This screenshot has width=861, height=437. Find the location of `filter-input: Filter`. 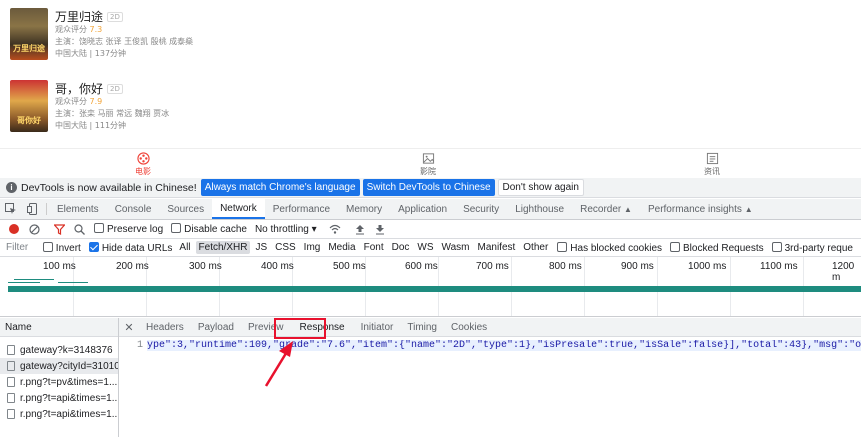

filter-input: Filter is located at coordinates (24, 247).